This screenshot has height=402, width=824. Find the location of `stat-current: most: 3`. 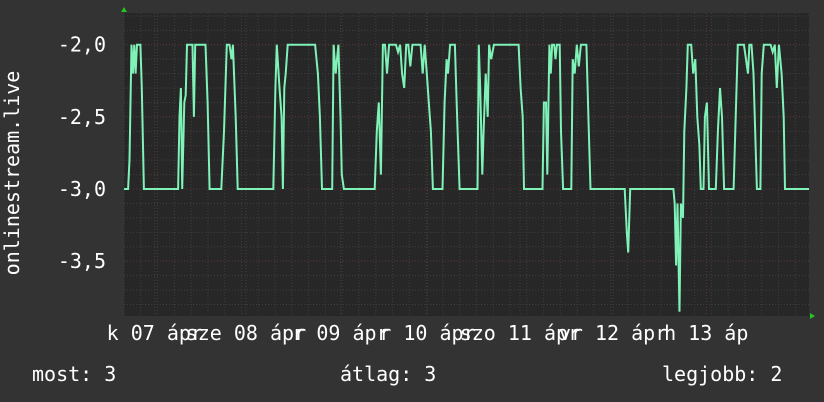

stat-current: most: 3 is located at coordinates (74, 374).